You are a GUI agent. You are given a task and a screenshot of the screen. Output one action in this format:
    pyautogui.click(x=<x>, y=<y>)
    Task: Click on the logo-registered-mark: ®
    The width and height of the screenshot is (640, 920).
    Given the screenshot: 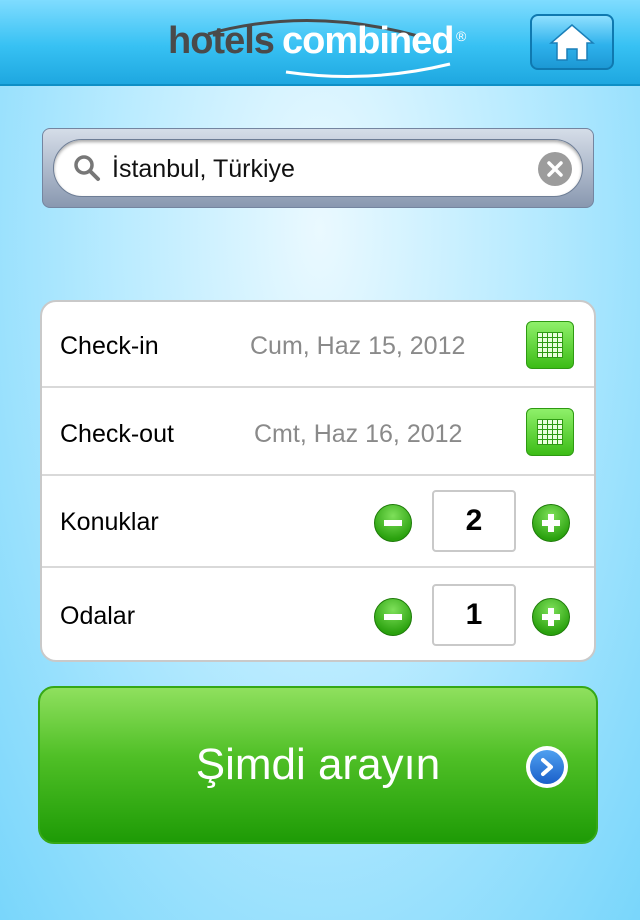 What is the action you would take?
    pyautogui.click(x=461, y=36)
    